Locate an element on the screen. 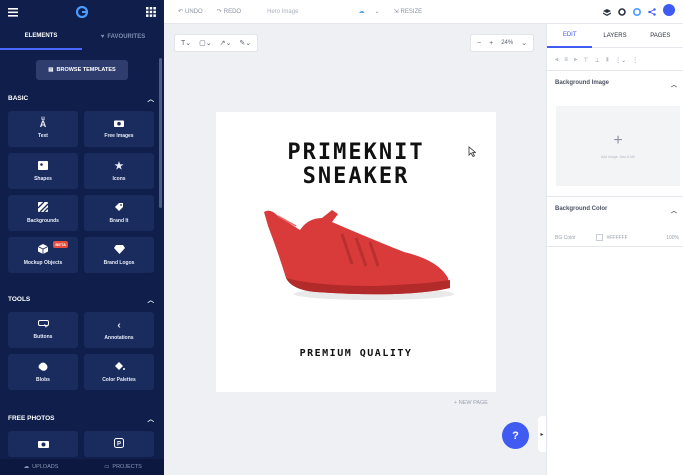 This screenshot has width=683, height=475. new-page-button: + NEW PAGE is located at coordinates (471, 403).